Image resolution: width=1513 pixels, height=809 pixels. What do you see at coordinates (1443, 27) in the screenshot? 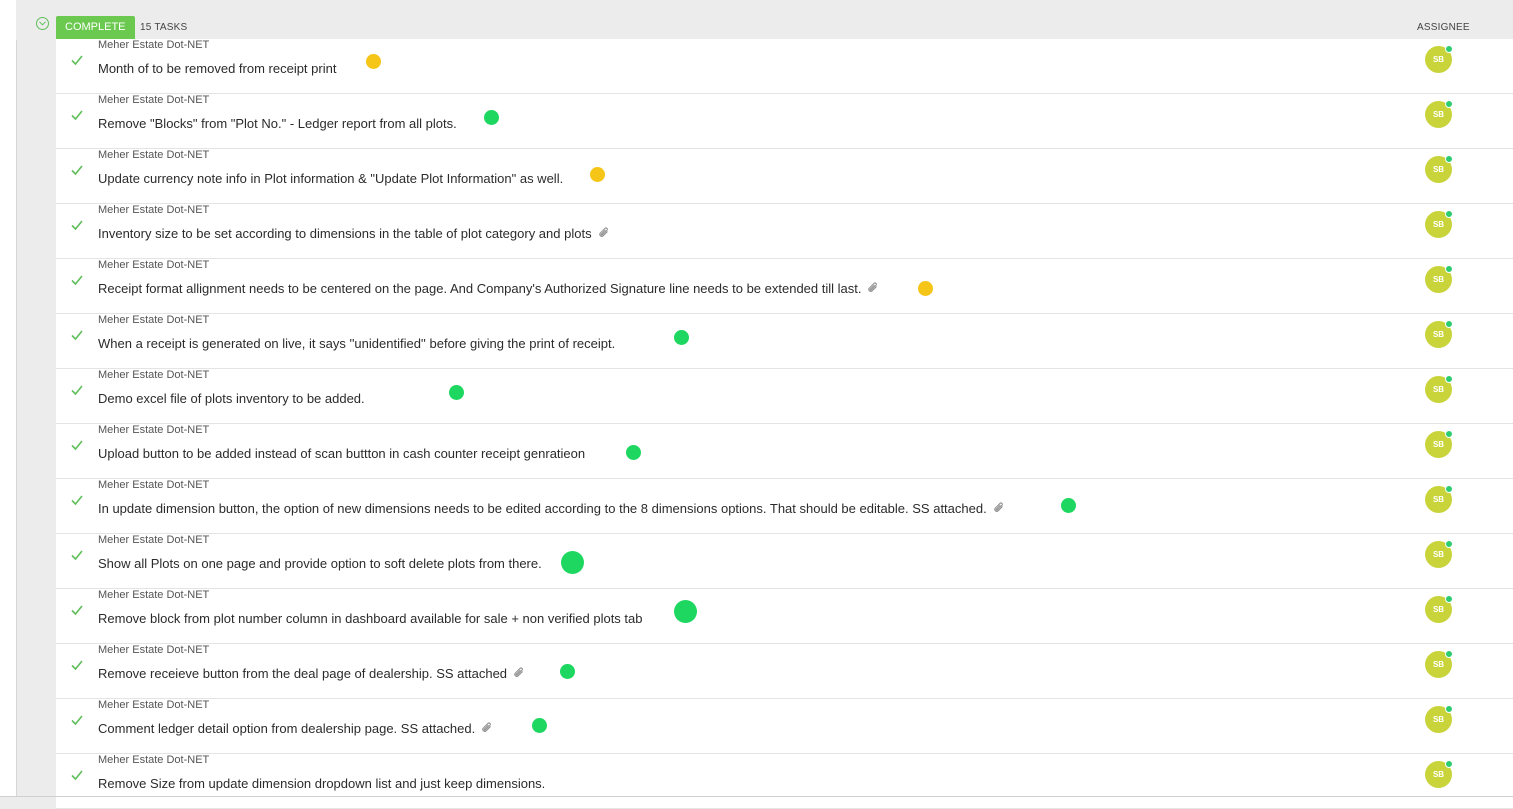
I see `assignee-column-header: ASSIGNEE` at bounding box center [1443, 27].